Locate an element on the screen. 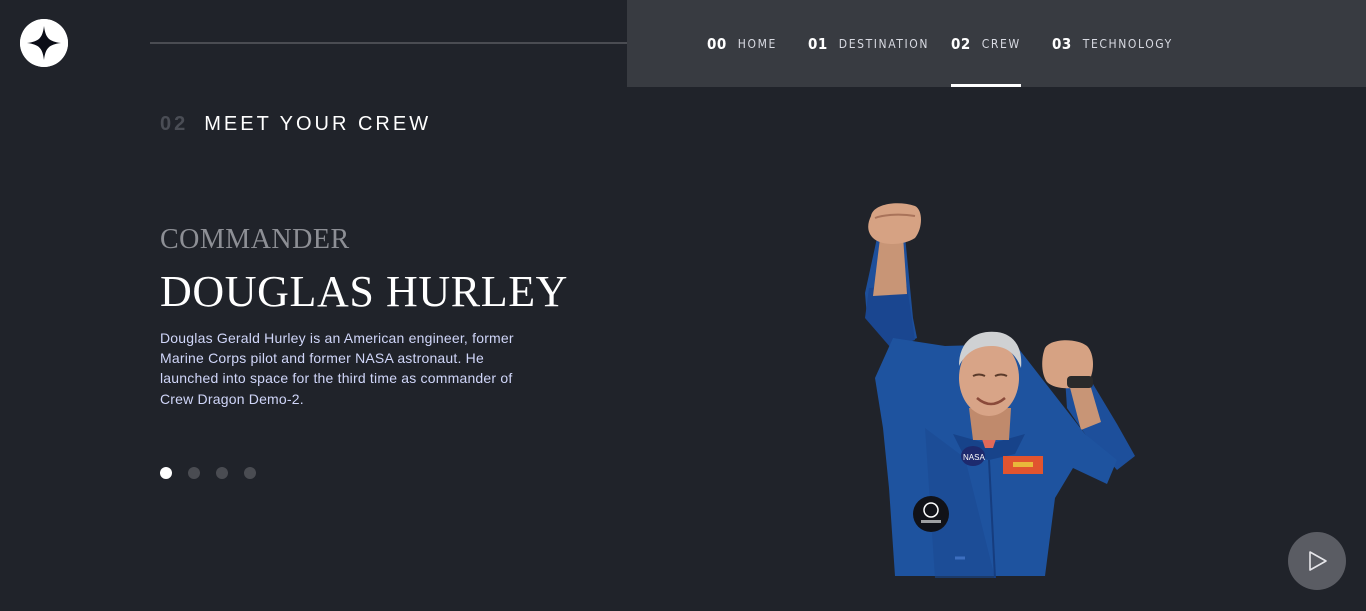  nav-item-number: 01 is located at coordinates (818, 43).